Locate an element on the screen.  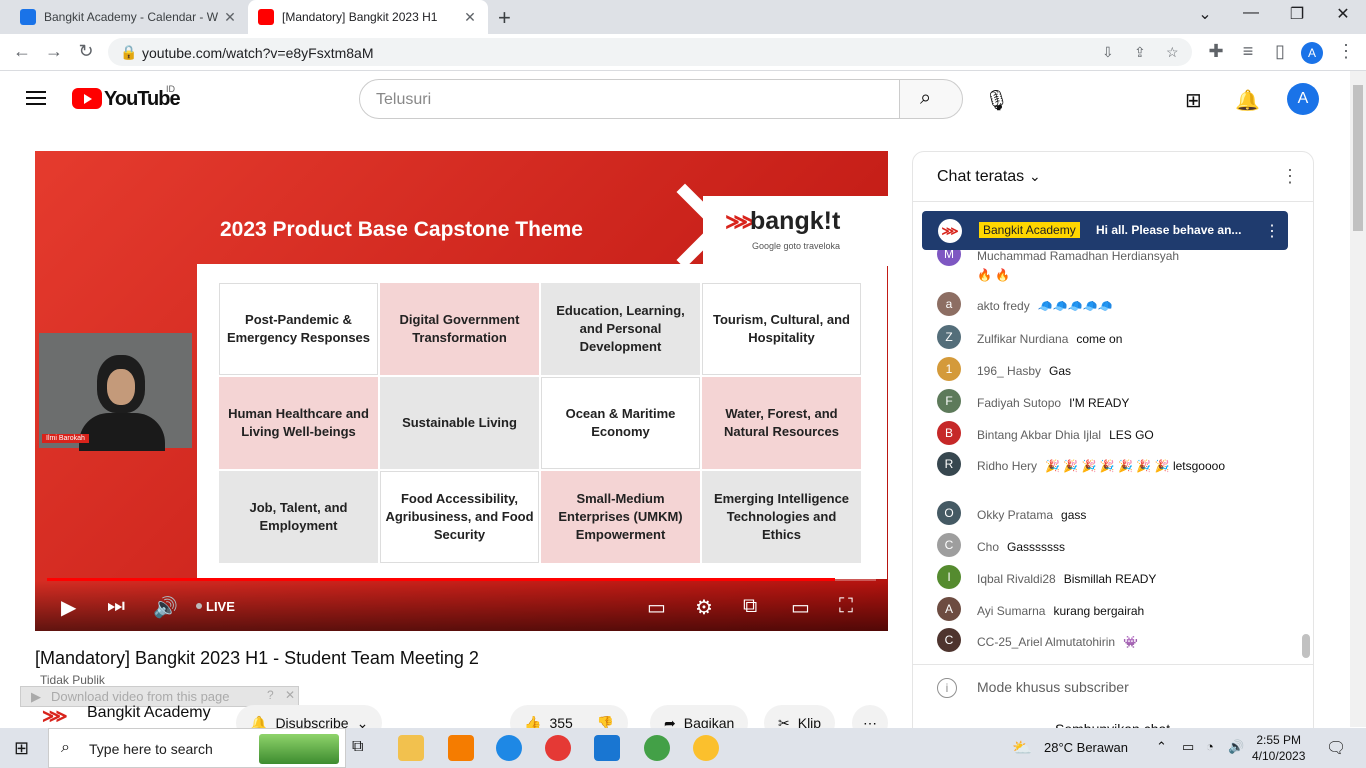
bookmark-star-icon: ☆ is located at coordinates (1172, 52).